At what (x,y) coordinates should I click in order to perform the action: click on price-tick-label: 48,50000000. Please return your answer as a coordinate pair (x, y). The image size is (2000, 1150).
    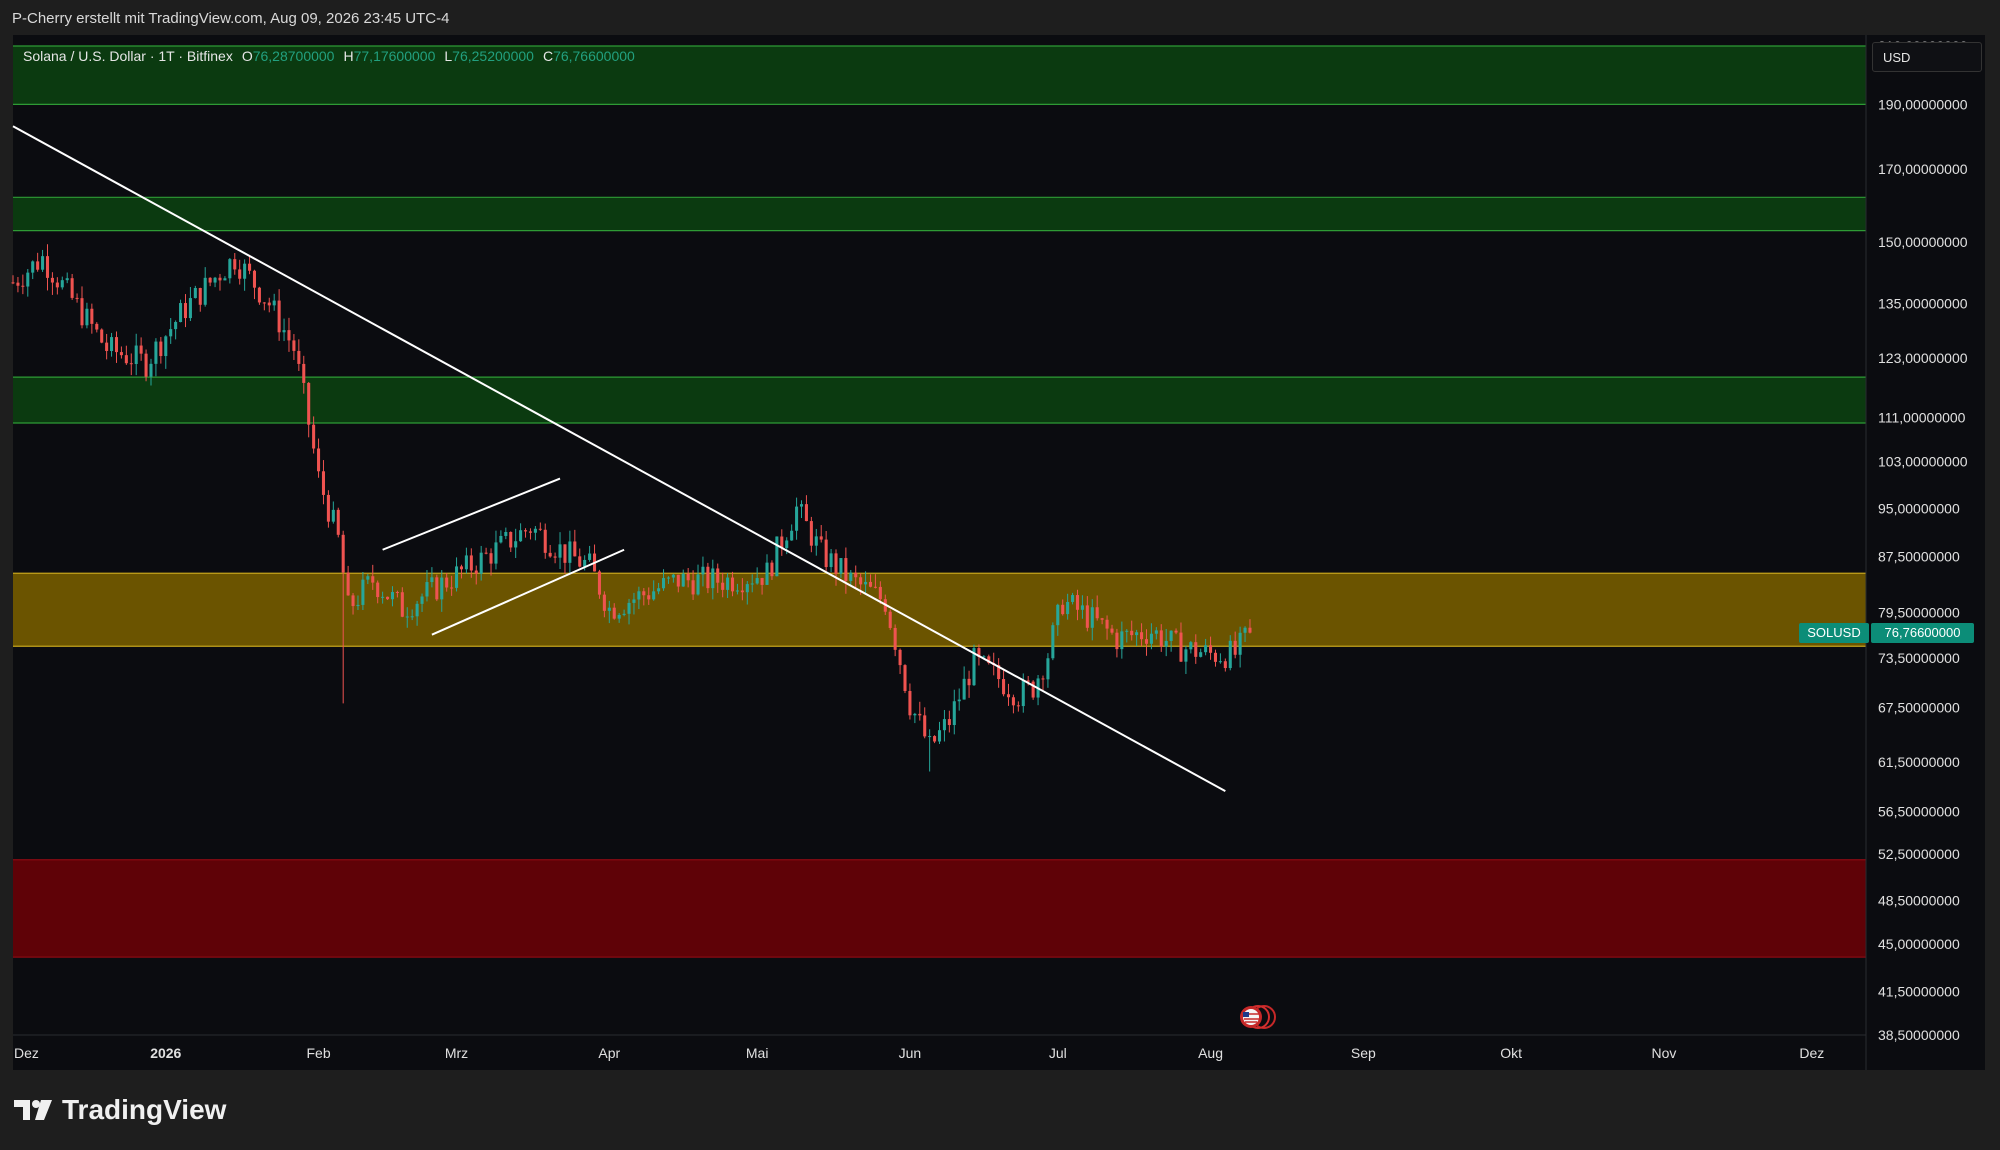
    Looking at the image, I should click on (1919, 900).